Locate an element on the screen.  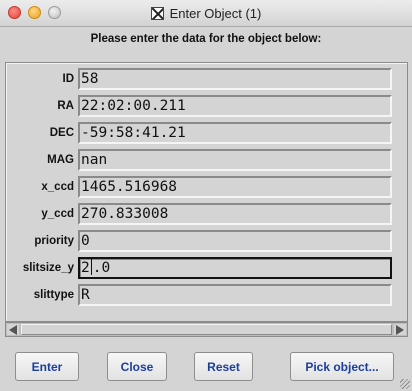
horizontal-scrollbar is located at coordinates (206, 329).